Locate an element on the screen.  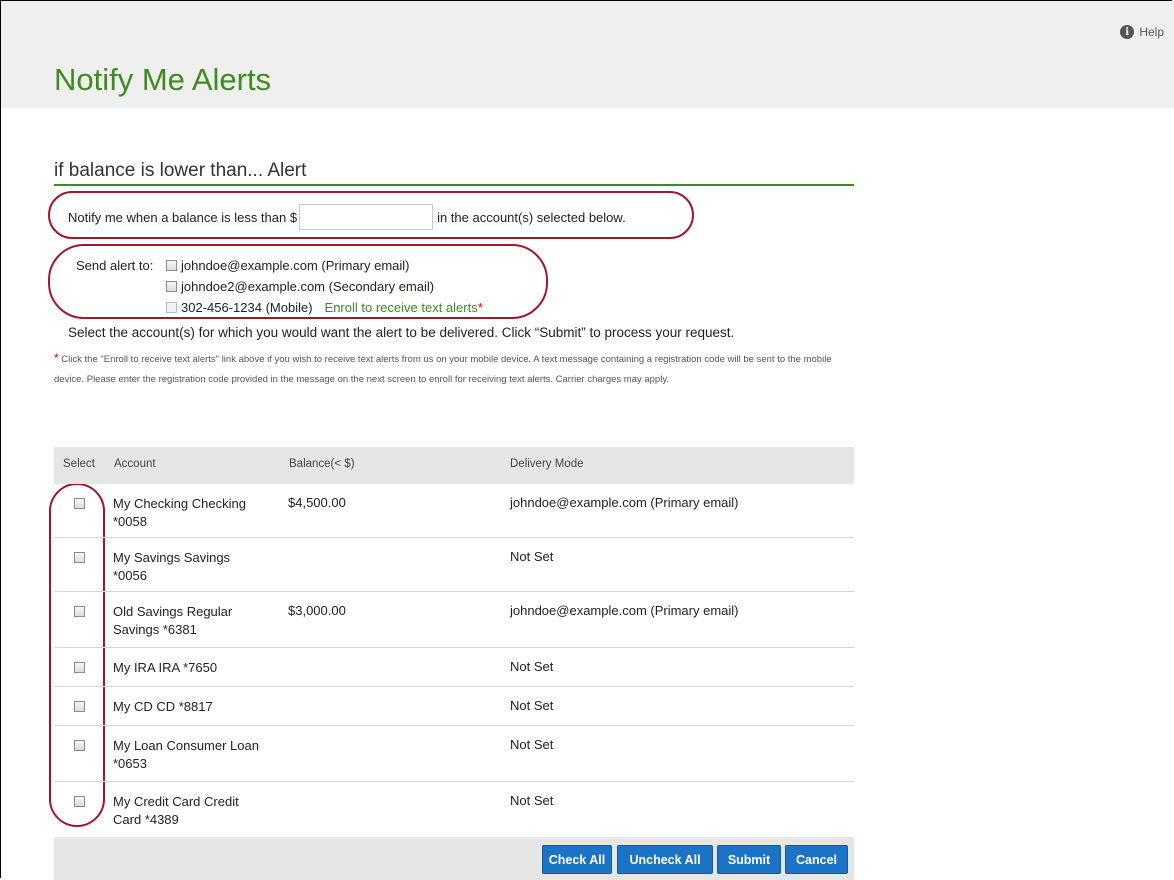
balance-threshold: $4,500.00 is located at coordinates (317, 502).